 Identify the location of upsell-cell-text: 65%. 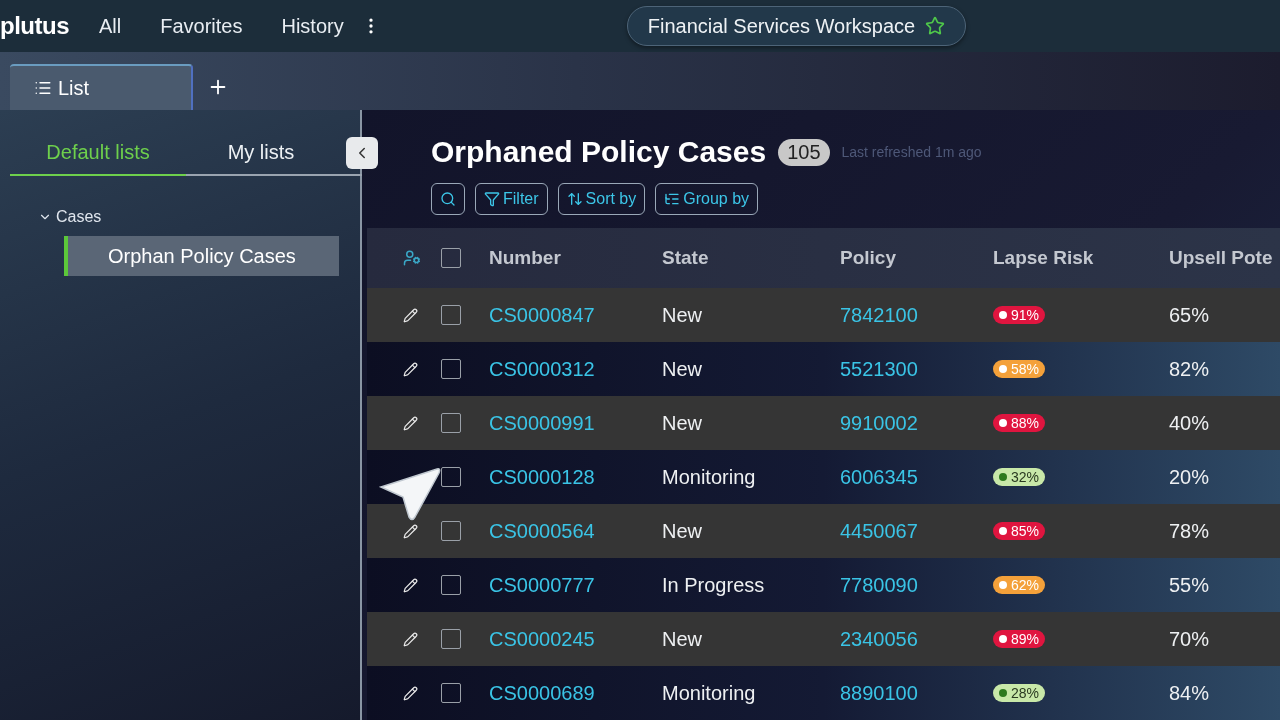
(1190, 315).